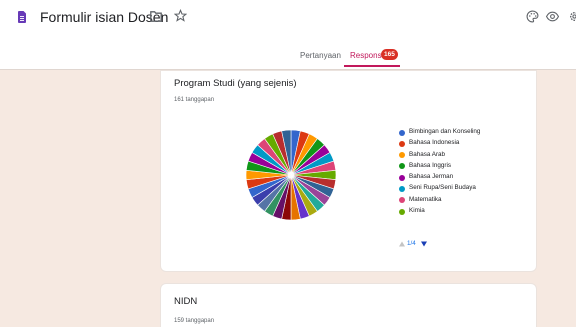  I want to click on legend-label: Bimbingan dan Konseling, so click(445, 131).